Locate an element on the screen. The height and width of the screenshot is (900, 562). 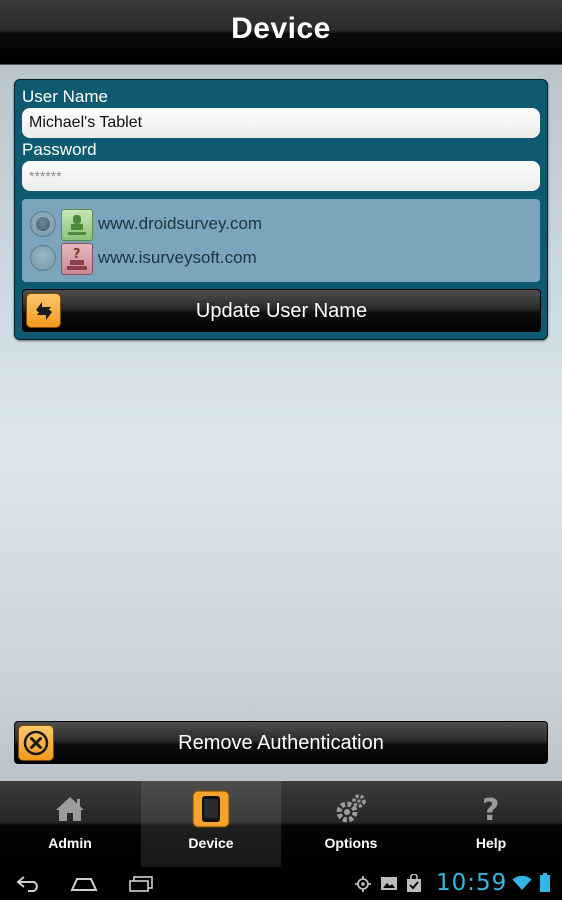
server-label-isurveysoft: www.isurveysoft.com is located at coordinates (177, 257).